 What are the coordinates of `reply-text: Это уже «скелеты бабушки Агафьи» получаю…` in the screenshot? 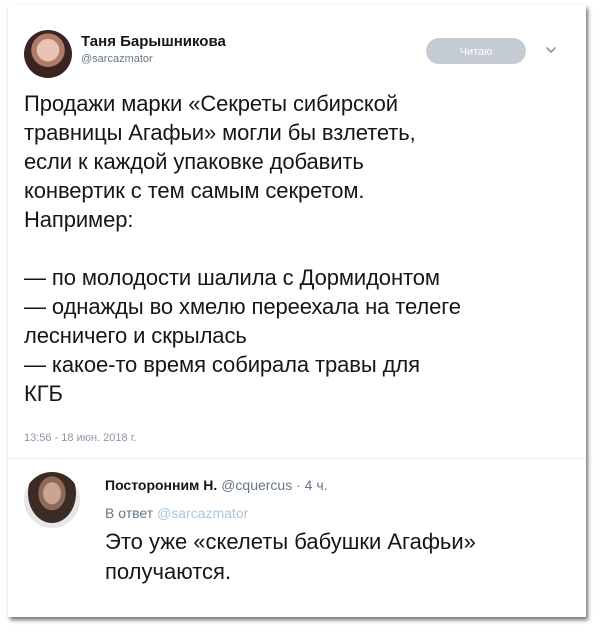 It's located at (290, 556).